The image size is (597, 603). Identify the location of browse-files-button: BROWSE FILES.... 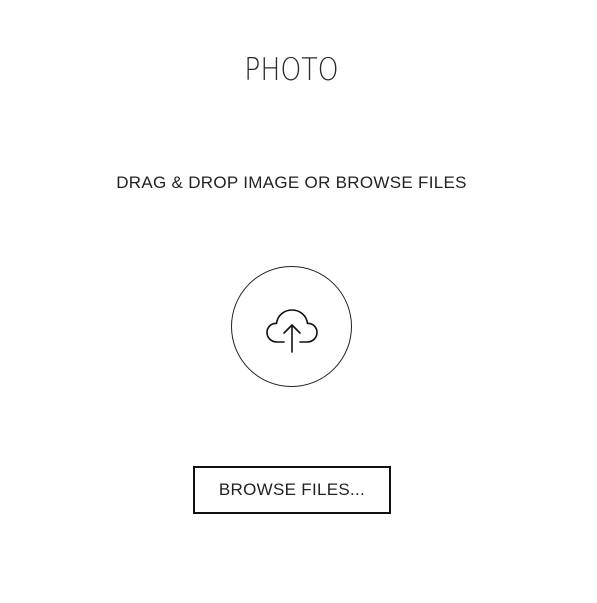
(292, 490).